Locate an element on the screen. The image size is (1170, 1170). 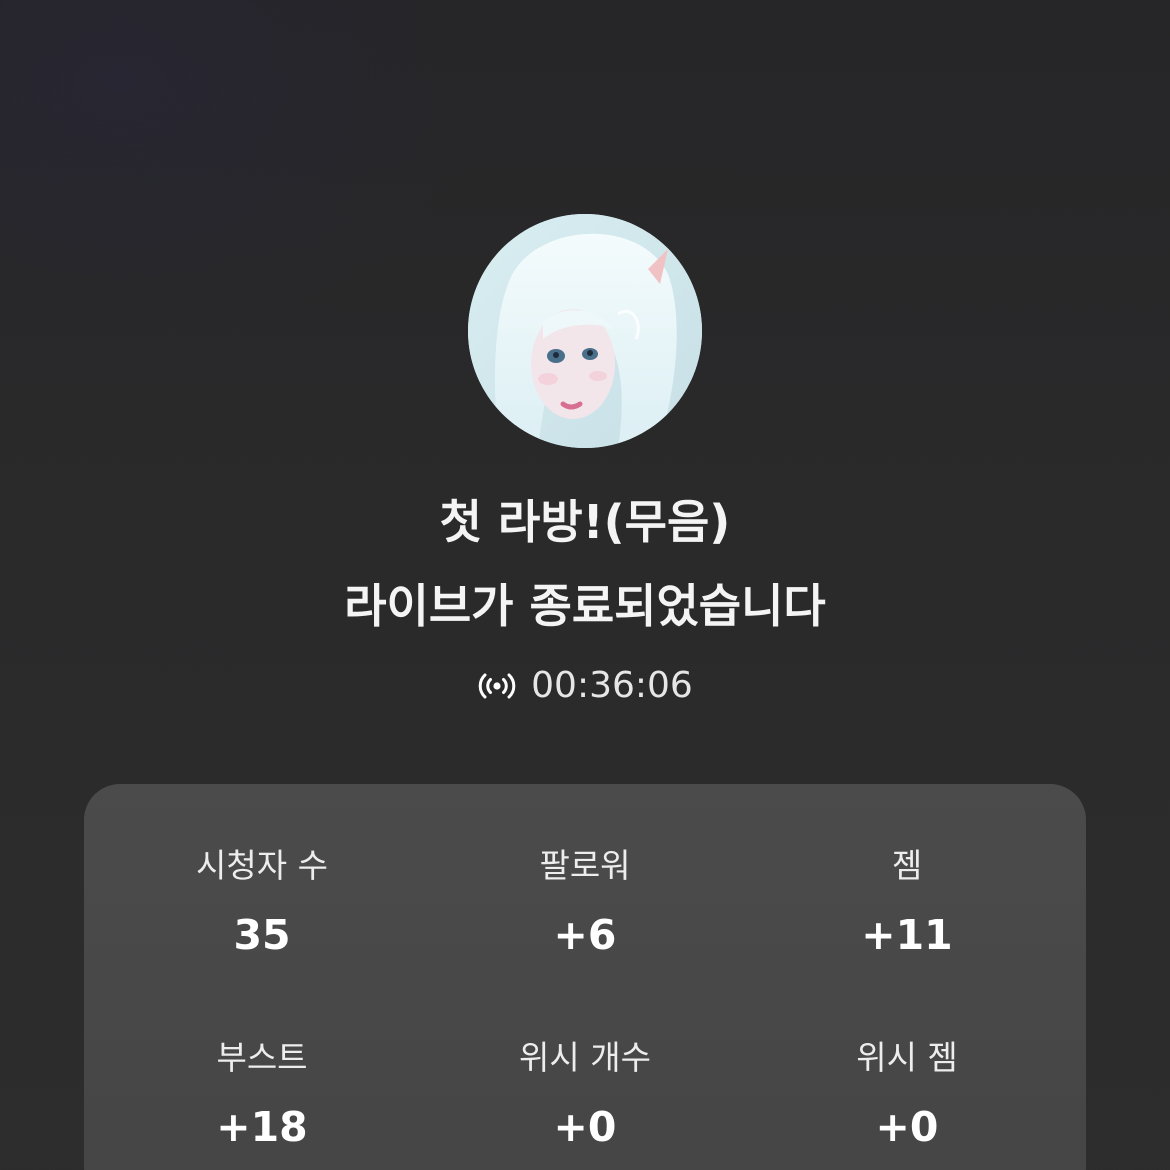
stat-label: 위시 젬 is located at coordinates (907, 1057).